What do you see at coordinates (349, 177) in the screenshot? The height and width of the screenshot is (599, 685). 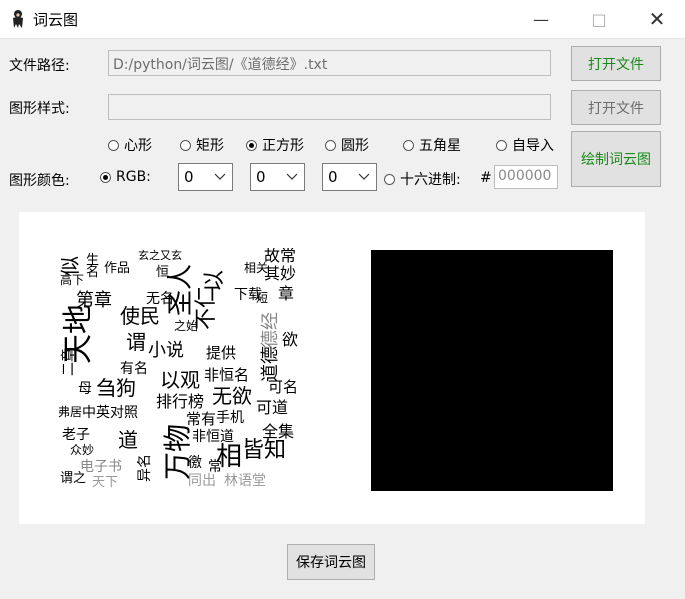 I see `blue-select: 0` at bounding box center [349, 177].